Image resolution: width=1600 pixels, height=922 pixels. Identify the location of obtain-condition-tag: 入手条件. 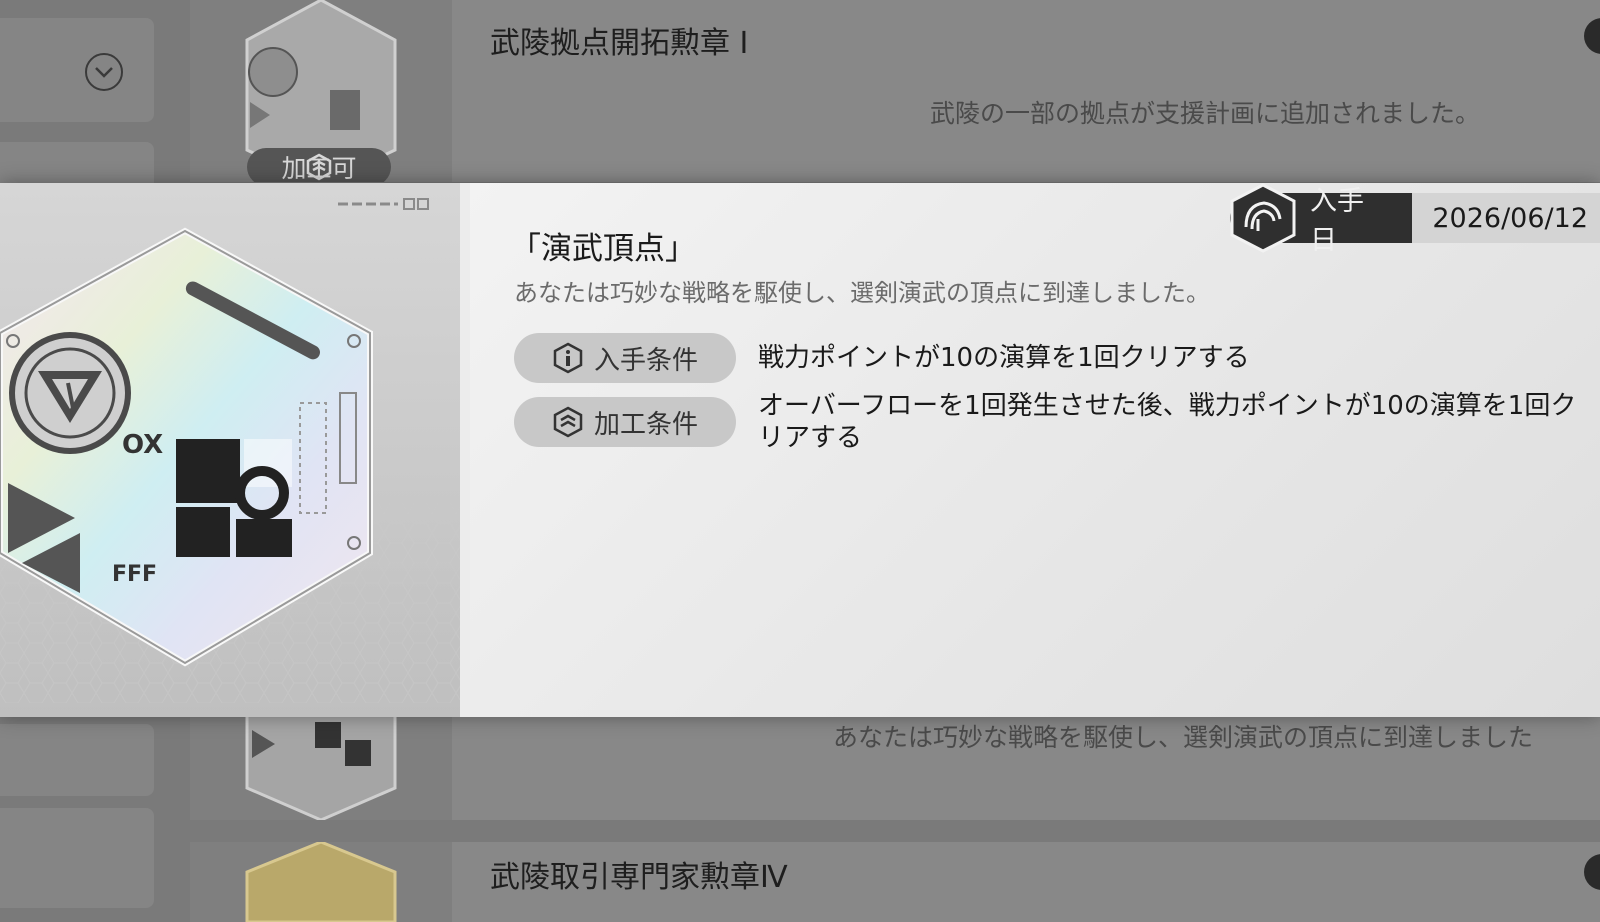
(625, 358).